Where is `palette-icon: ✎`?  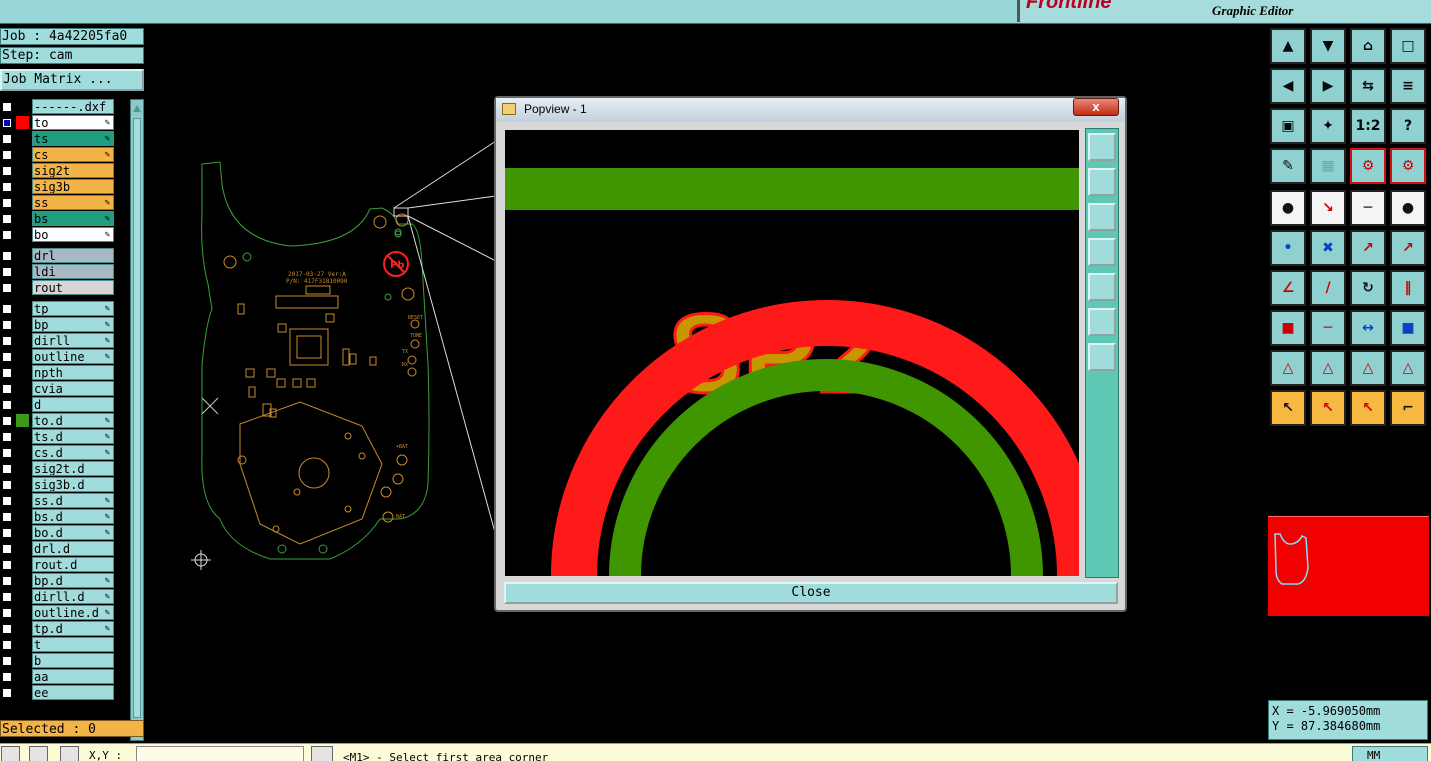
palette-icon: ✎ is located at coordinates (1288, 166).